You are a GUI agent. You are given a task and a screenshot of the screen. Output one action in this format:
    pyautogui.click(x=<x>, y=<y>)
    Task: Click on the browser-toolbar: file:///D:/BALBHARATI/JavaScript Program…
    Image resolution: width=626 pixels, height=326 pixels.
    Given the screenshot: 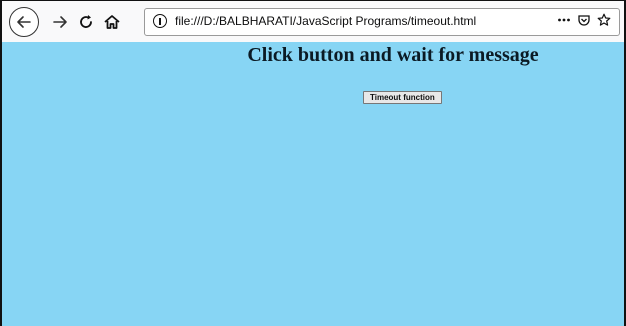 What is the action you would take?
    pyautogui.click(x=313, y=22)
    